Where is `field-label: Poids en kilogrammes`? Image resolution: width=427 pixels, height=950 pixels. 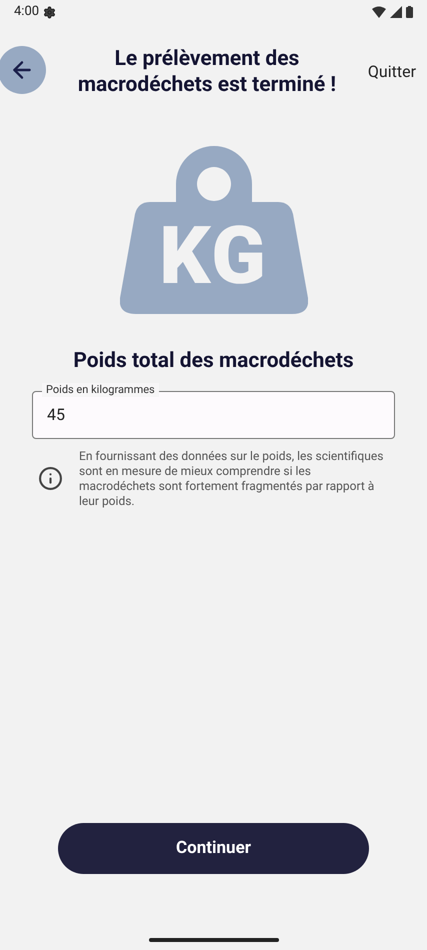 field-label: Poids en kilogrammes is located at coordinates (100, 389).